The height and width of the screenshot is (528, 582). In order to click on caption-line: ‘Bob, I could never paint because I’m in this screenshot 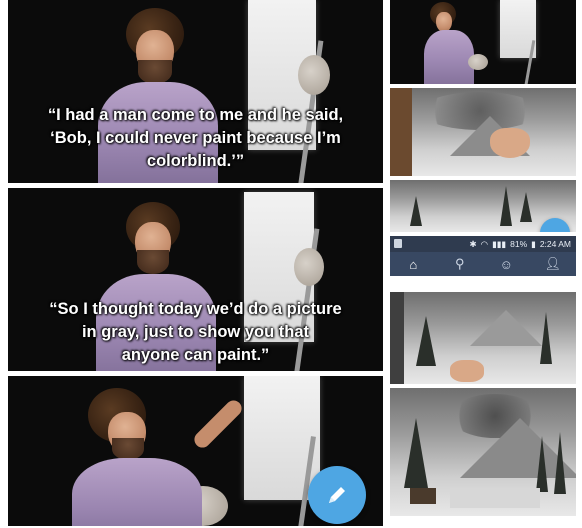, I will do `click(195, 138)`.